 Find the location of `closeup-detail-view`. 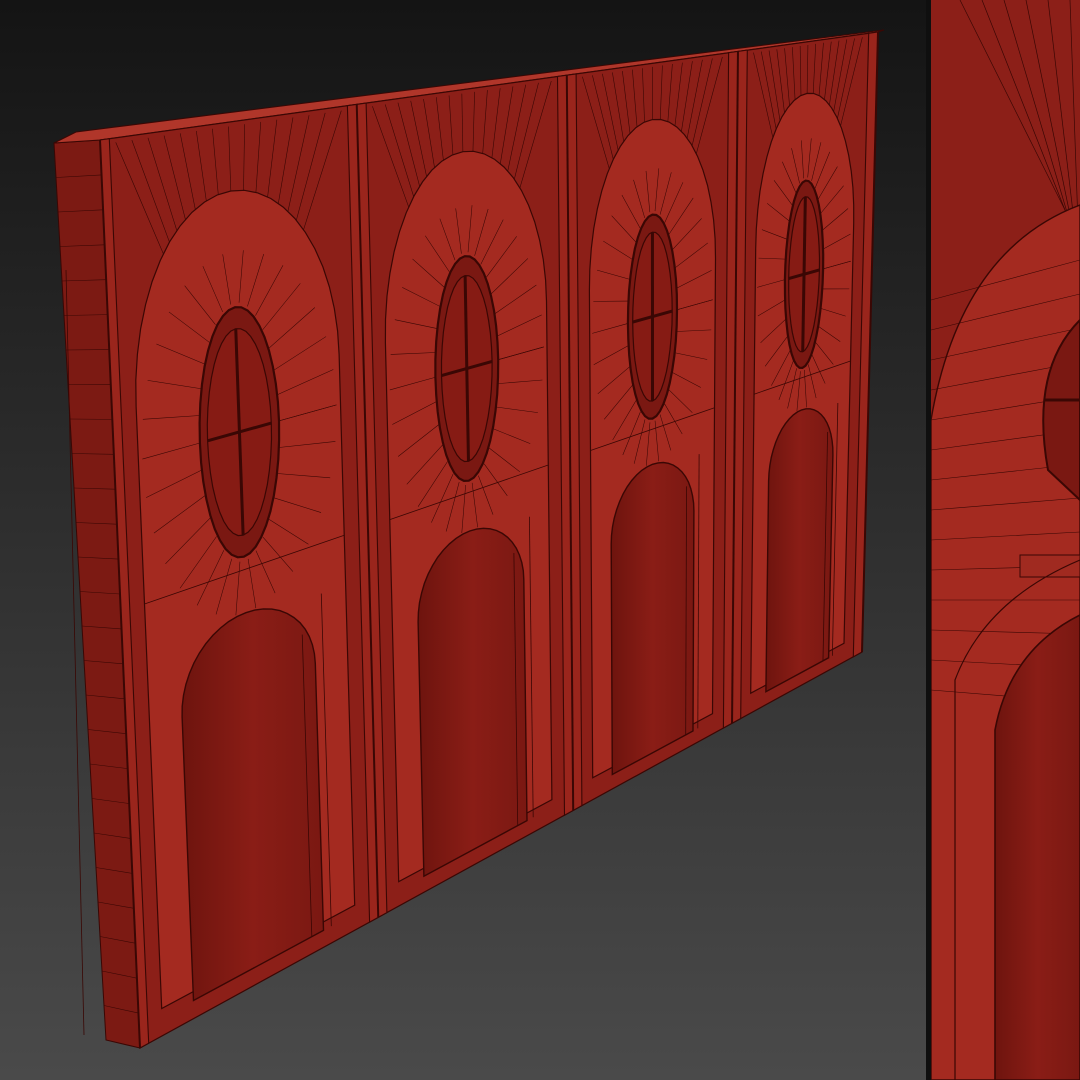

closeup-detail-view is located at coordinates (1005, 540).